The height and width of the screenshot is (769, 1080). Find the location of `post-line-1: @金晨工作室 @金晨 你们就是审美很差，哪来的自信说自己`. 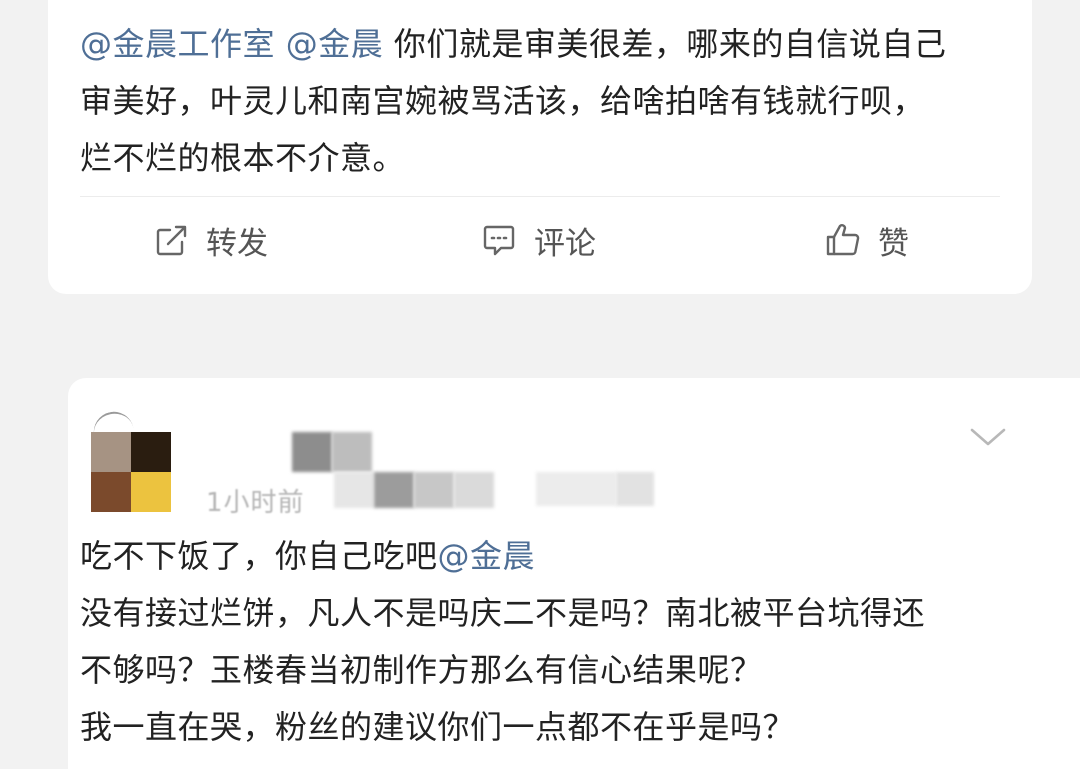

post-line-1: @金晨工作室 @金晨 你们就是审美很差，哪来的自信说自己 is located at coordinates (550, 44).